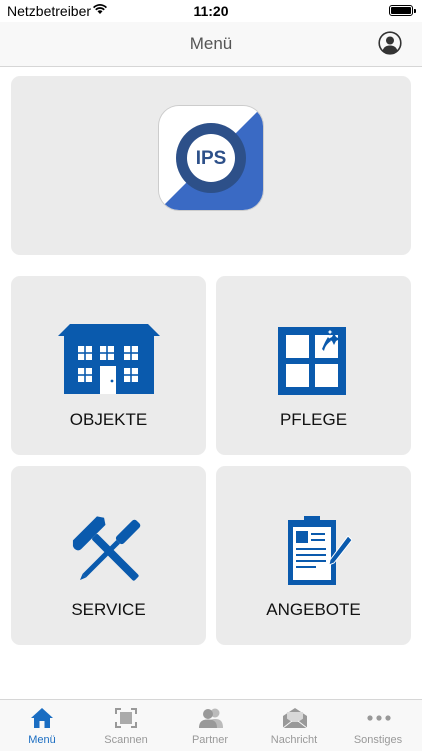 The image size is (422, 751). I want to click on tile-angebote: ANGEBOTE, so click(313, 555).